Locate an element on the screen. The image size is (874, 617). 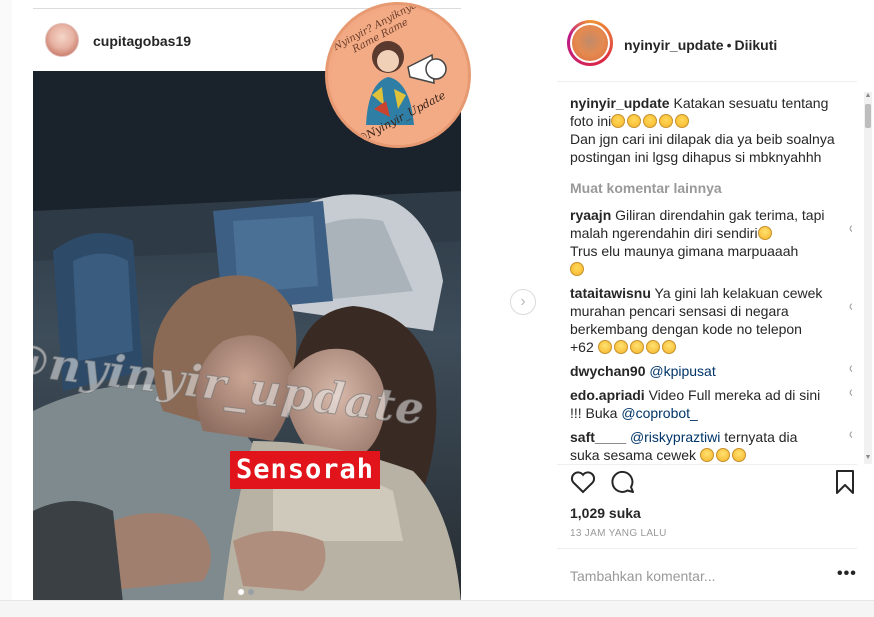
caption-emojis is located at coordinates (651, 121).